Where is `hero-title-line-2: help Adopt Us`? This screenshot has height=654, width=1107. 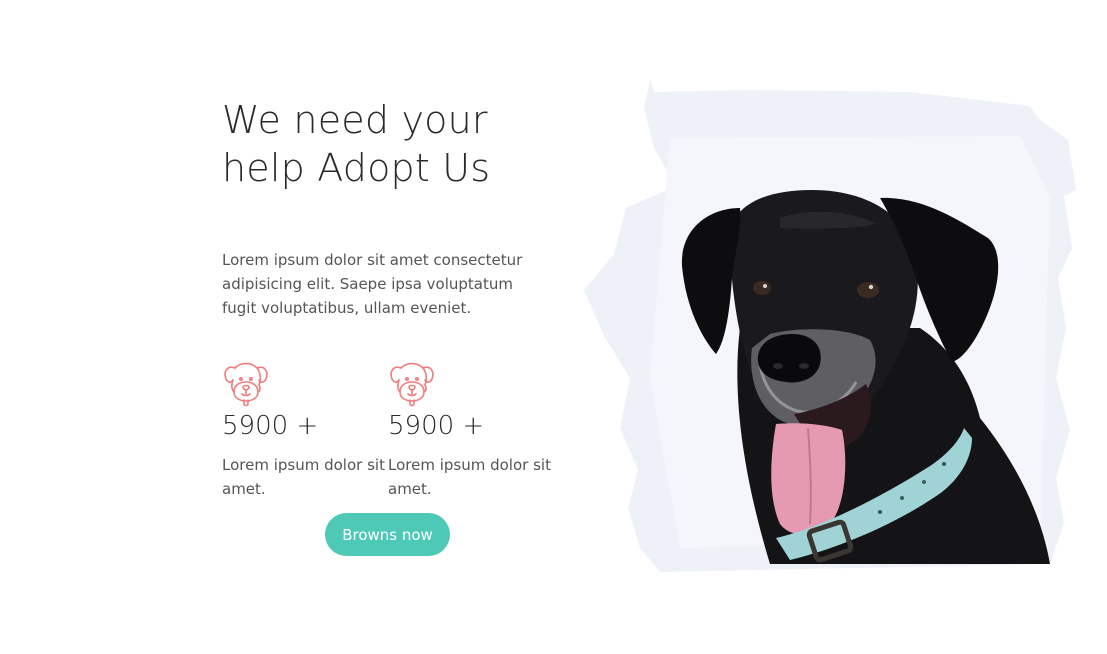
hero-title-line-2: help Adopt Us is located at coordinates (356, 168).